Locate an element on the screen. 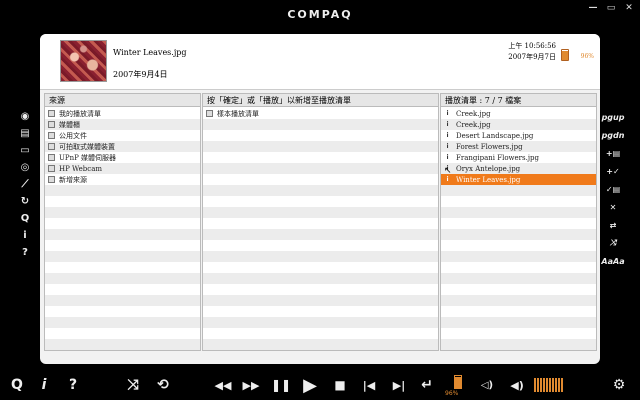 This screenshot has width=640, height=400. volume-down-button: ◁) is located at coordinates (487, 385).